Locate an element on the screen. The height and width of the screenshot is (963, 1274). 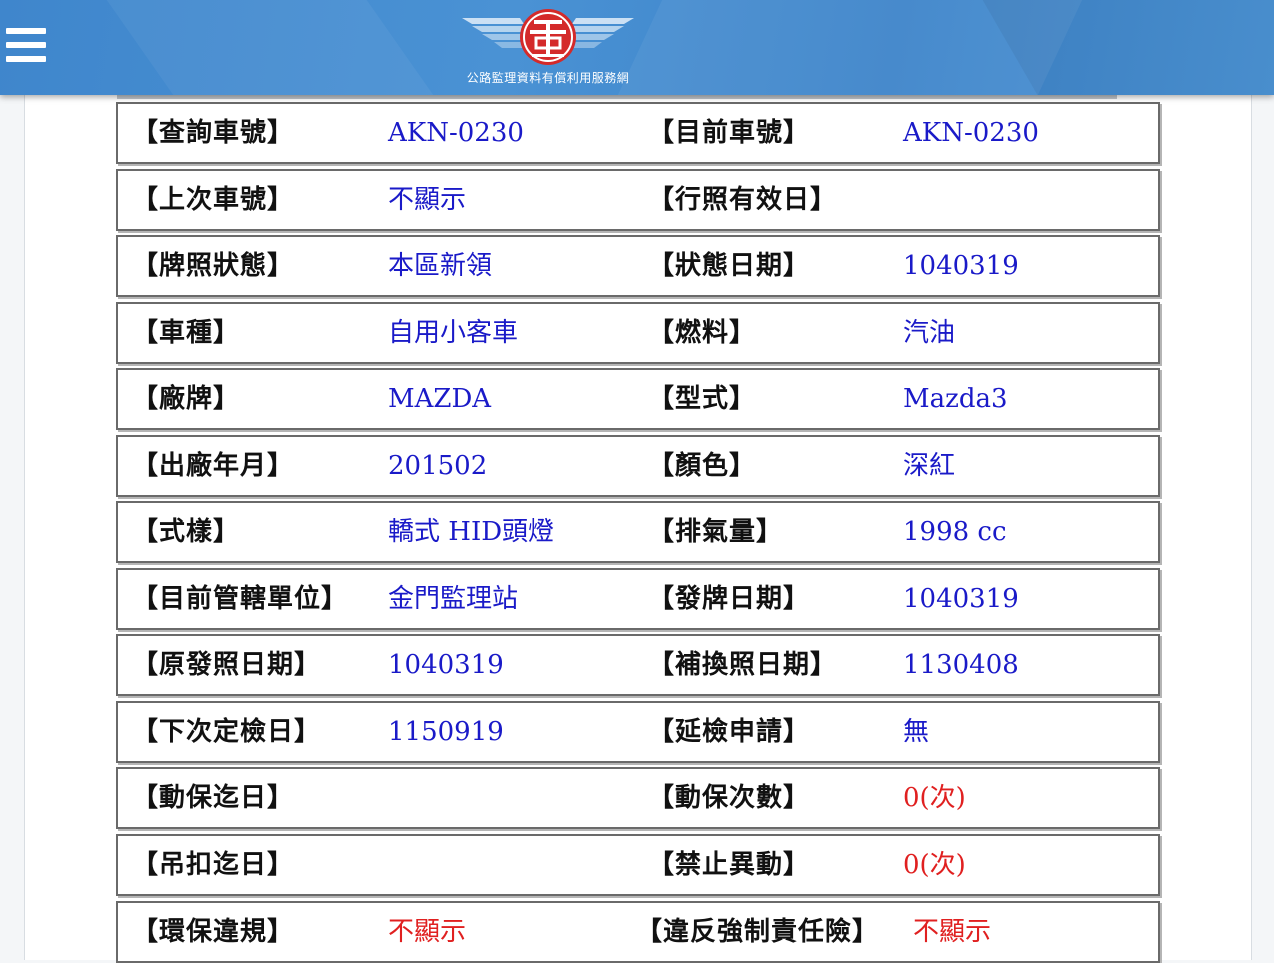
info-row: 【牌照狀態】 本區新領 【狀態日期】 1040319 is located at coordinates (638, 266).